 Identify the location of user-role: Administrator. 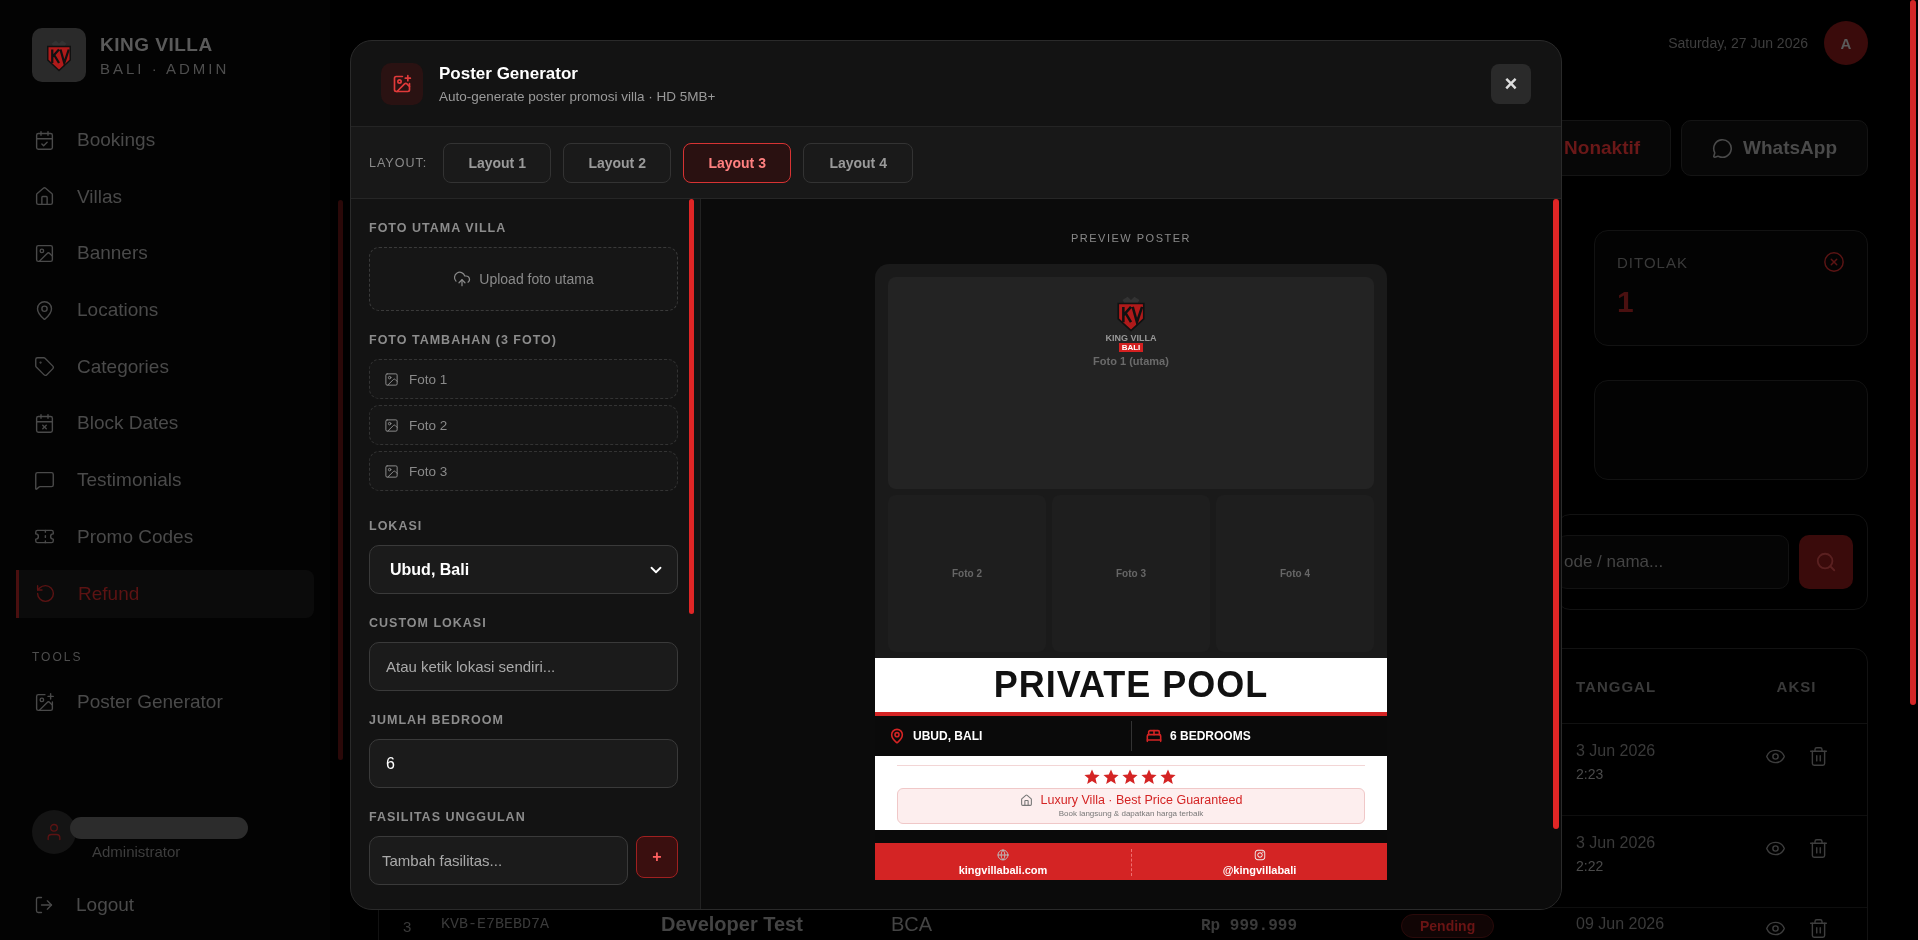
(137, 851).